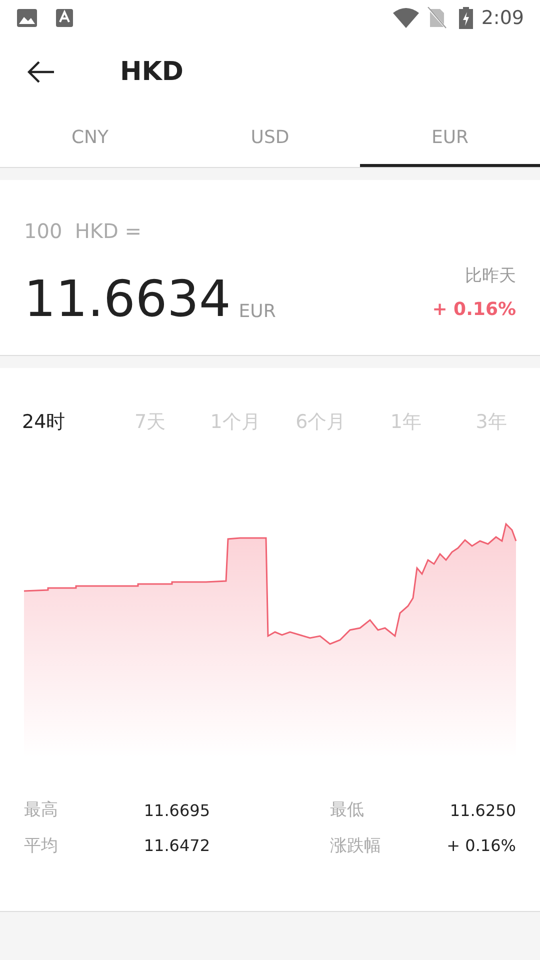  Describe the element at coordinates (177, 811) in the screenshot. I see `stat-value: 11.6695` at that location.